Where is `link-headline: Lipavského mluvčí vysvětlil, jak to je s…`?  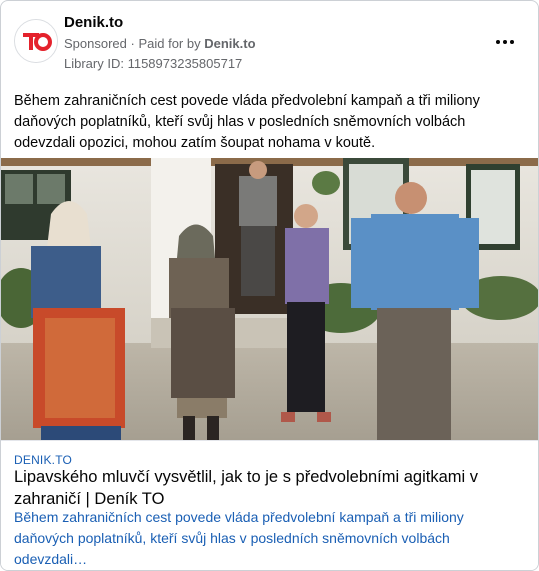 link-headline: Lipavského mluvčí vysvětlil, jak to je s… is located at coordinates (264, 488).